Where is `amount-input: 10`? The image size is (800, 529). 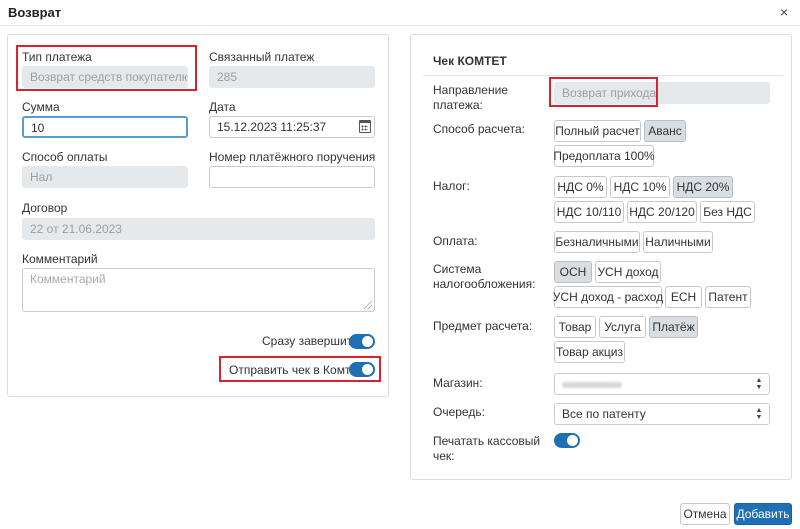
amount-input: 10 is located at coordinates (105, 127).